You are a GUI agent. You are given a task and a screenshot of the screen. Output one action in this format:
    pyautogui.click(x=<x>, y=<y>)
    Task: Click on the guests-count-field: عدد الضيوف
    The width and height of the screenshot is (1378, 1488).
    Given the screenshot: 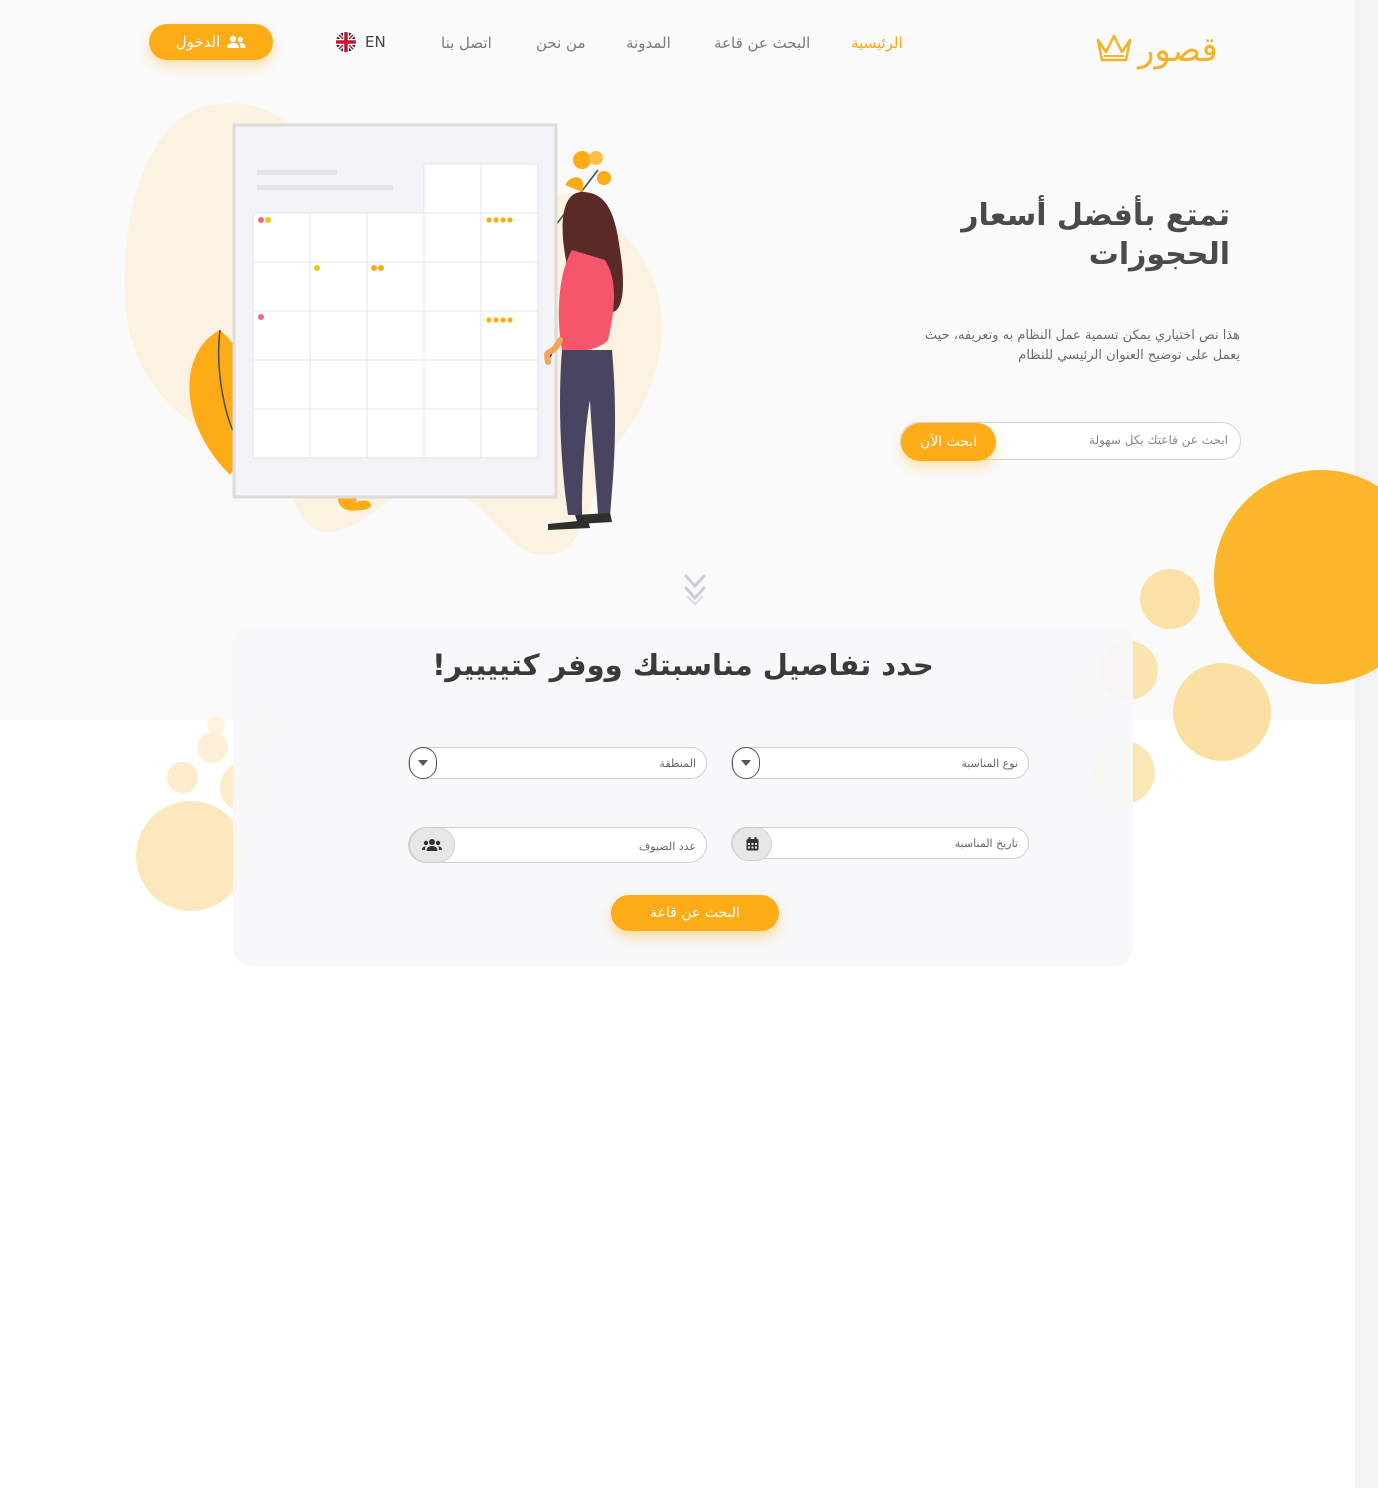 What is the action you would take?
    pyautogui.click(x=557, y=845)
    